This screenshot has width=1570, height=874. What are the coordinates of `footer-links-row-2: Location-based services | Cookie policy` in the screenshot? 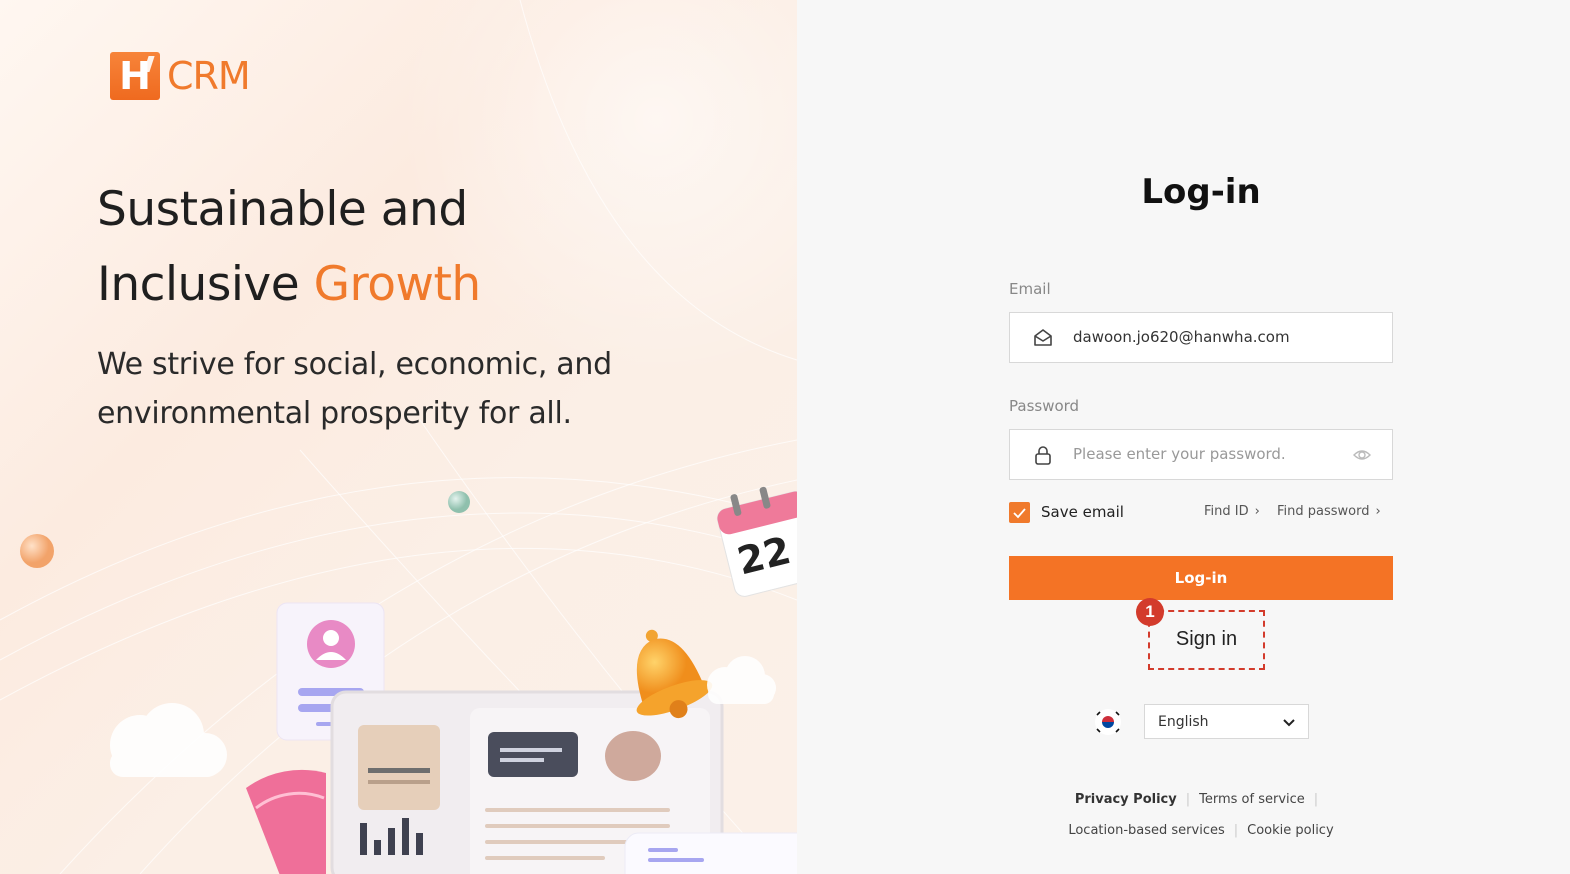 It's located at (1183, 830).